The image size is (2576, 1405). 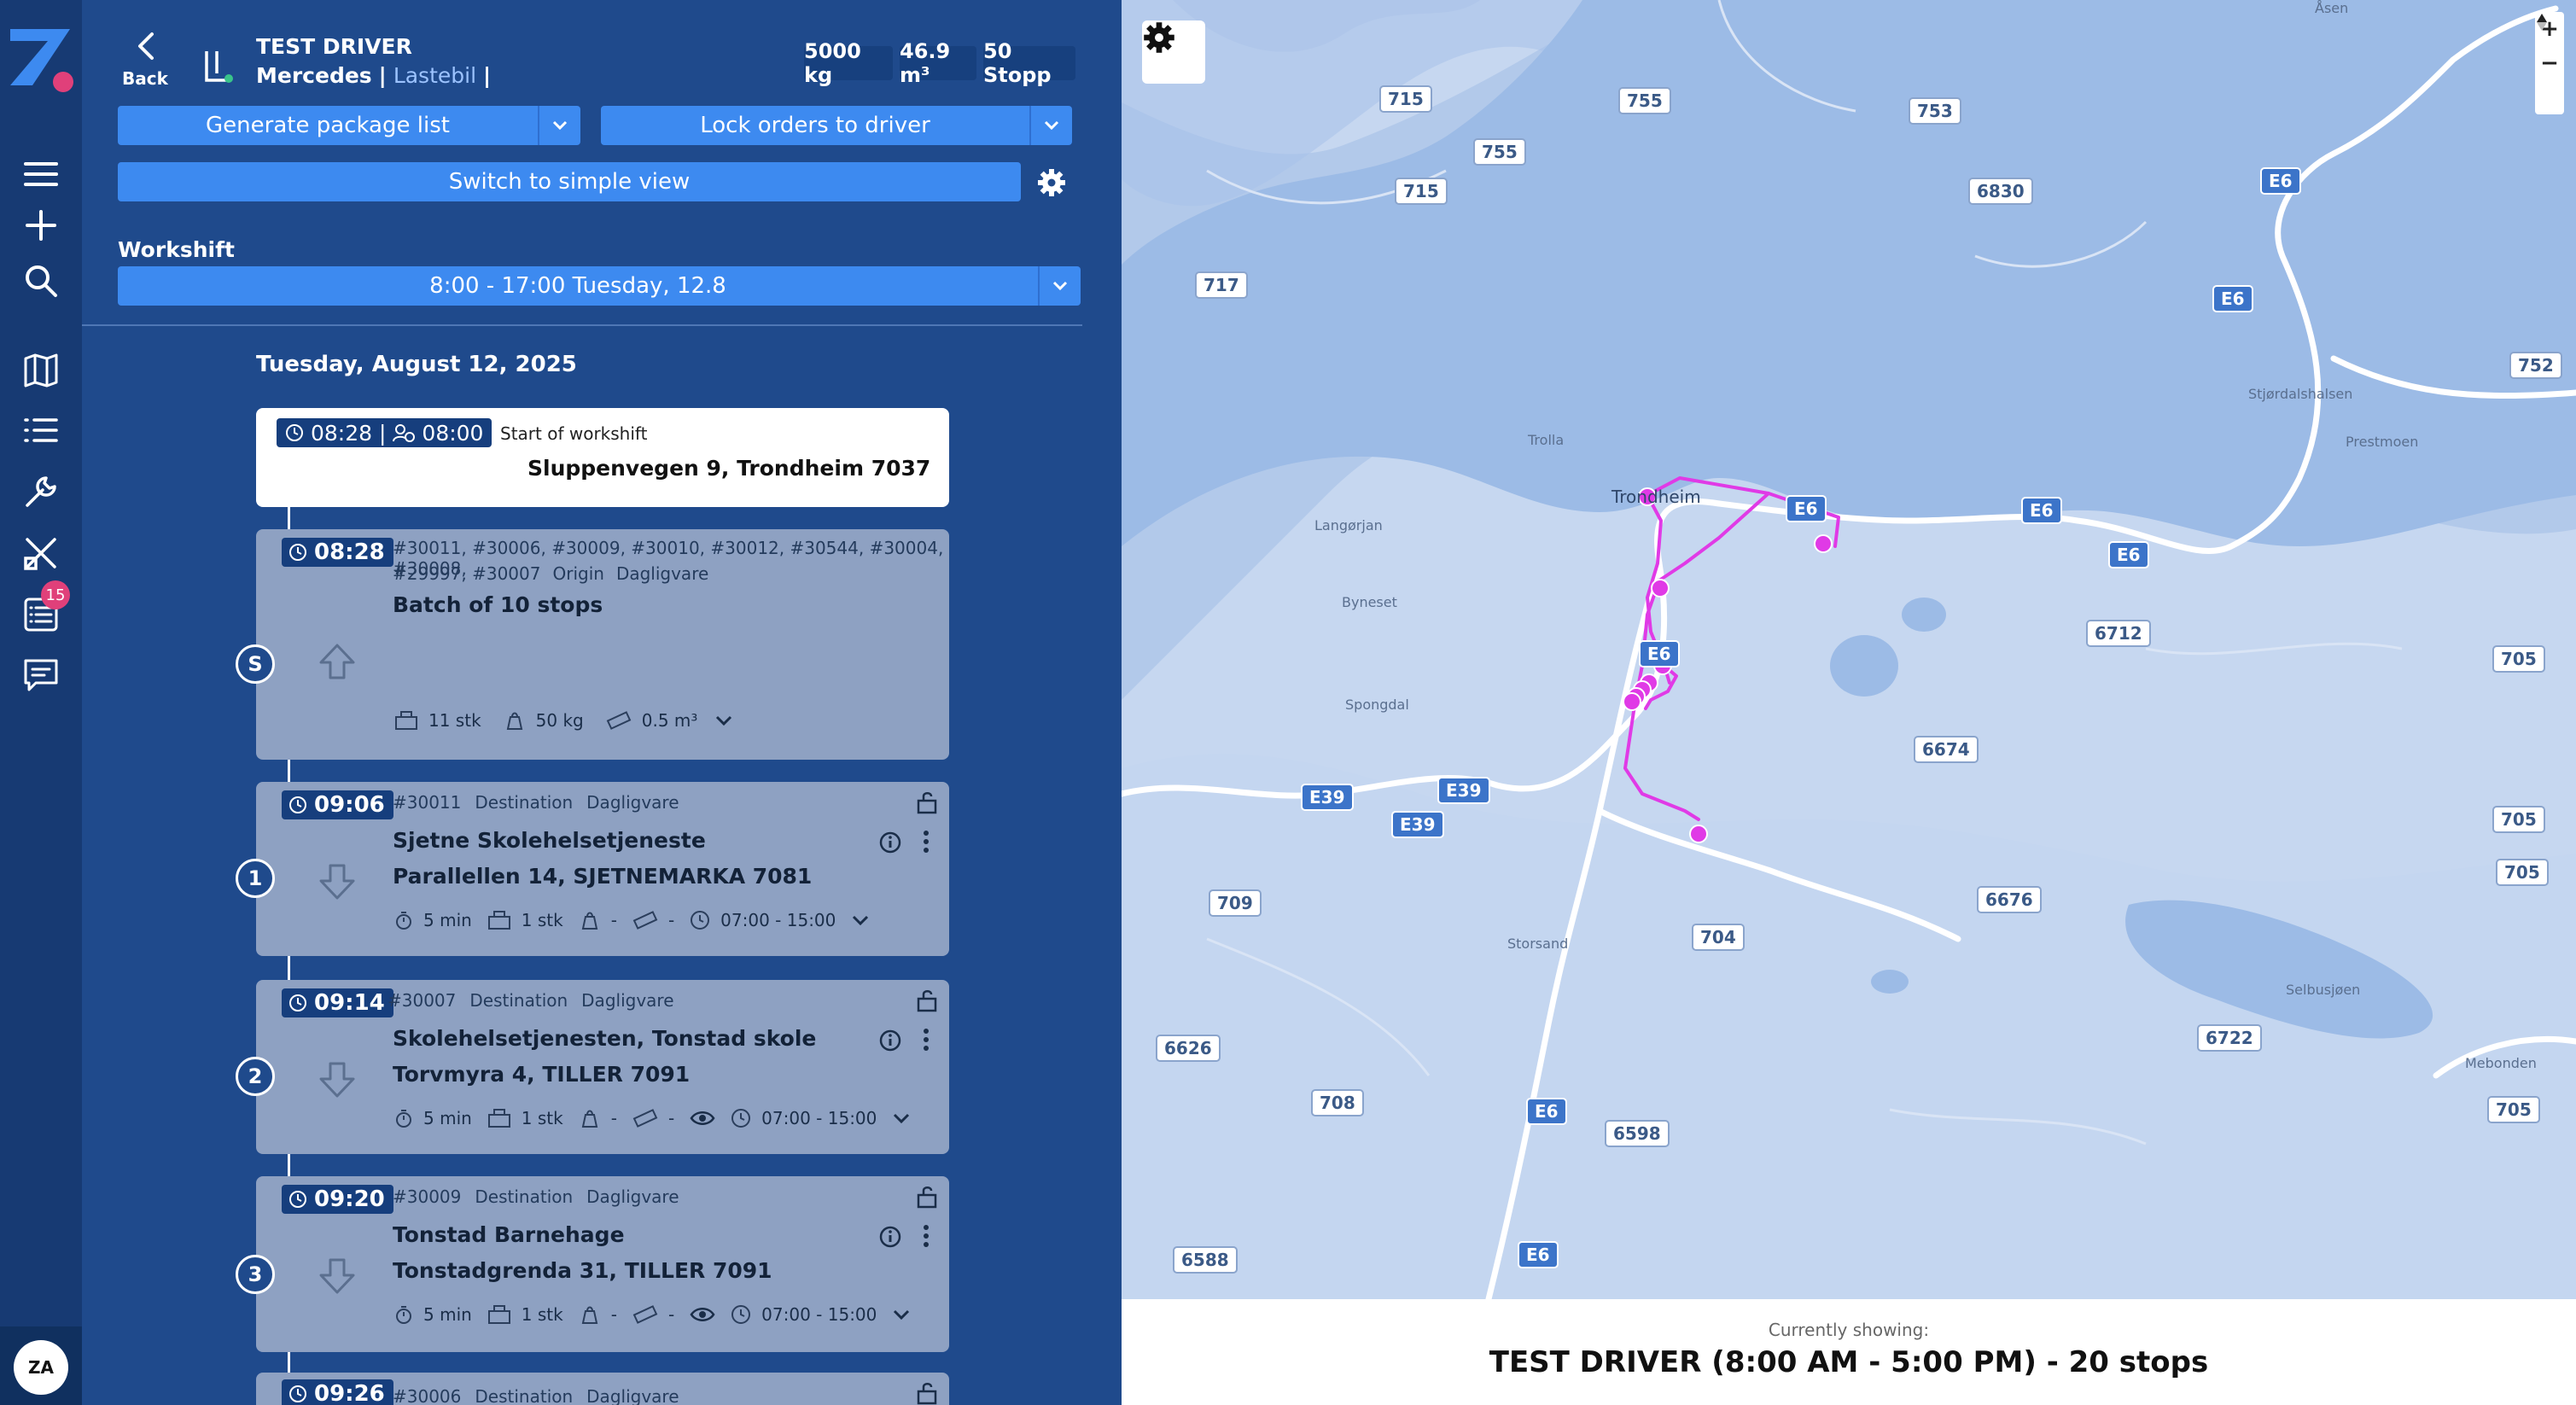 I want to click on list-icon, so click(x=40, y=430).